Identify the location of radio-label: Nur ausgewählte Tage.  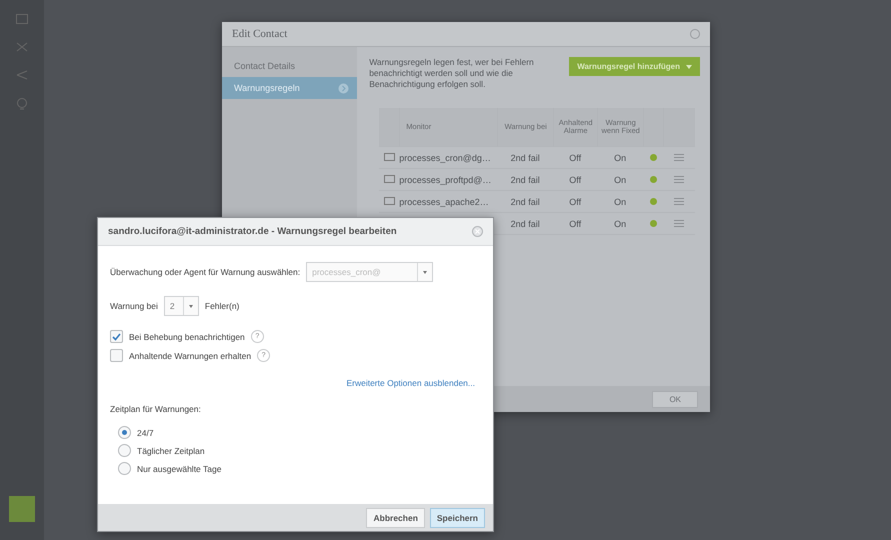
(179, 469).